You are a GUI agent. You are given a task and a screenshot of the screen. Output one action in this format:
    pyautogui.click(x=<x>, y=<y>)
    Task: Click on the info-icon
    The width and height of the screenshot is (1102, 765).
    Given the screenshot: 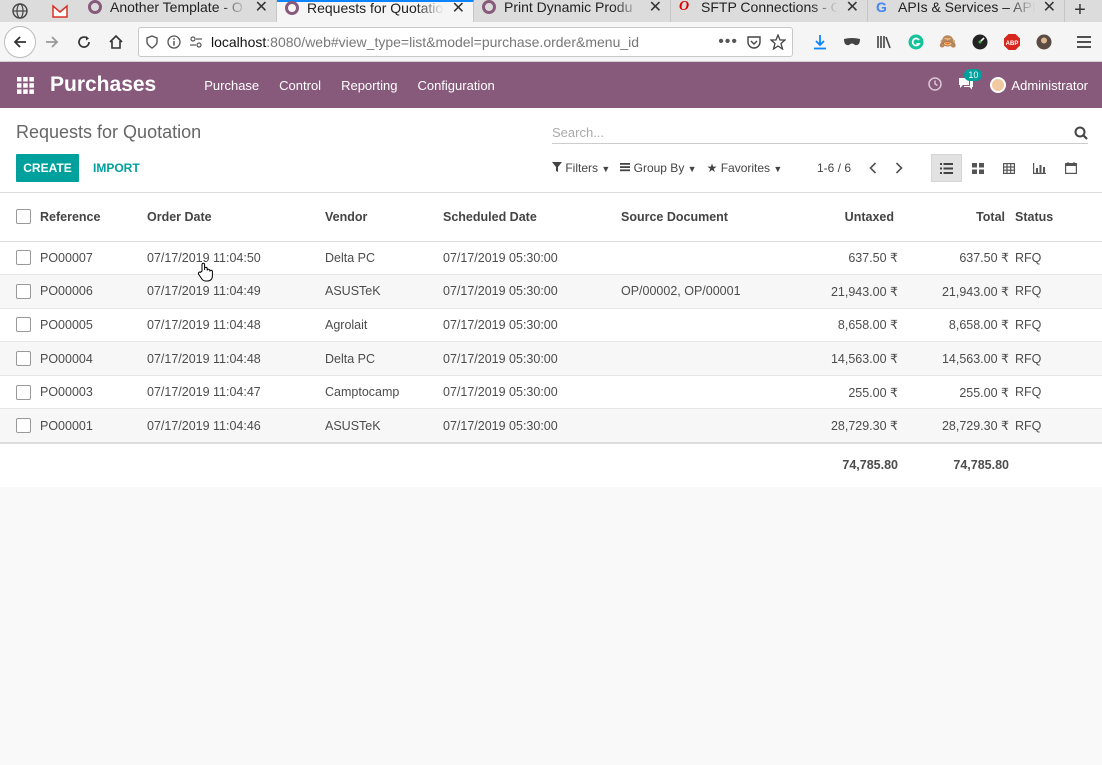 What is the action you would take?
    pyautogui.click(x=174, y=41)
    